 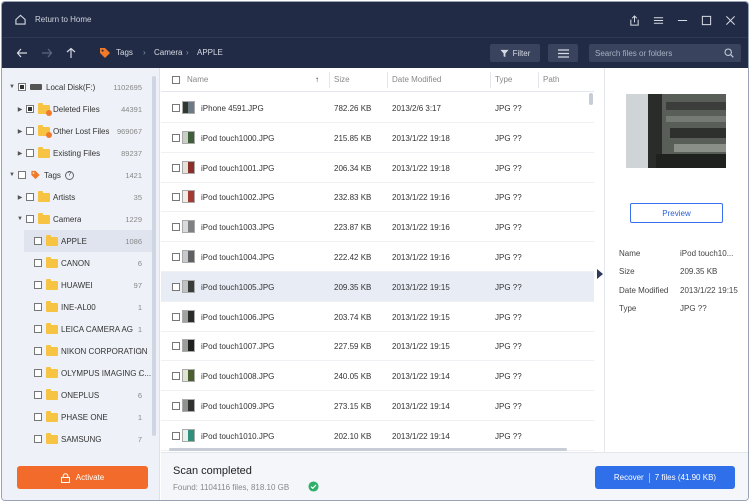 I want to click on select-all-checkbox, so click(x=176, y=80).